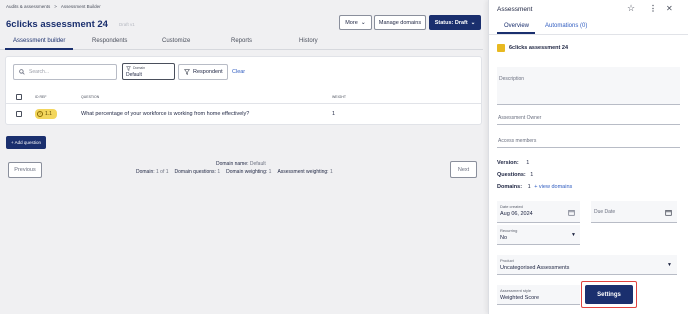  Describe the element at coordinates (515, 175) in the screenshot. I see `questions-row: Questions: 1` at that location.